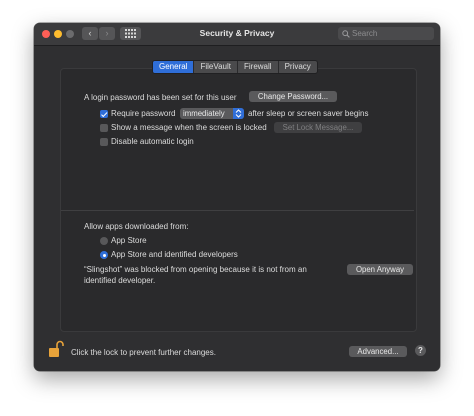 The width and height of the screenshot is (474, 416). I want to click on radio-app-store, so click(104, 241).